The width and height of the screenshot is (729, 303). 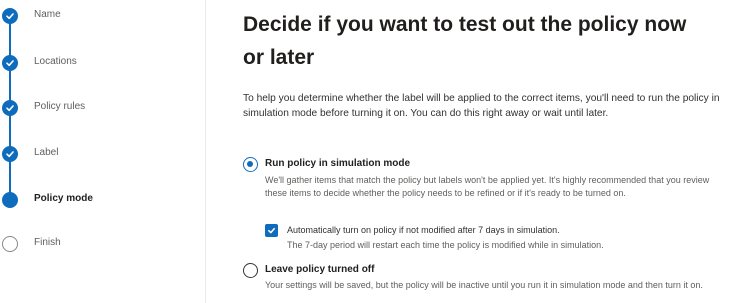 I want to click on option-title: Run policy in simulation mode, so click(x=338, y=163).